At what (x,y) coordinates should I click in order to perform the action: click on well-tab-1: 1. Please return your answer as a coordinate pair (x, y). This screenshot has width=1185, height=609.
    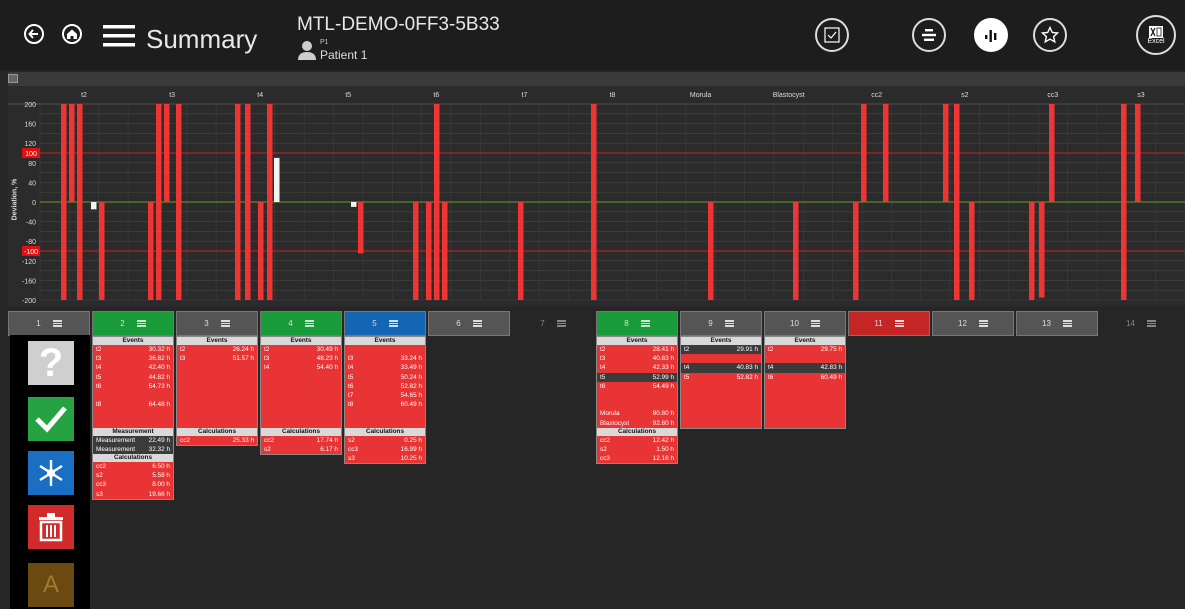
    Looking at the image, I should click on (49, 323).